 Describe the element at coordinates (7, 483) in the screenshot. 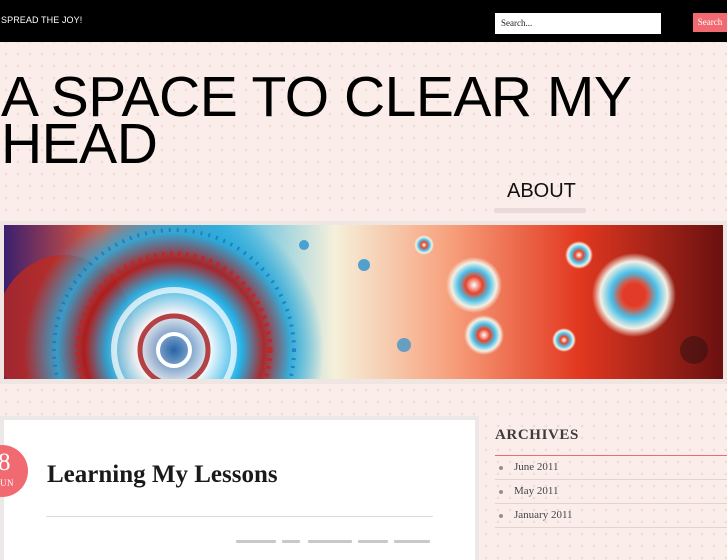

I see `post-date-month: JUN` at that location.